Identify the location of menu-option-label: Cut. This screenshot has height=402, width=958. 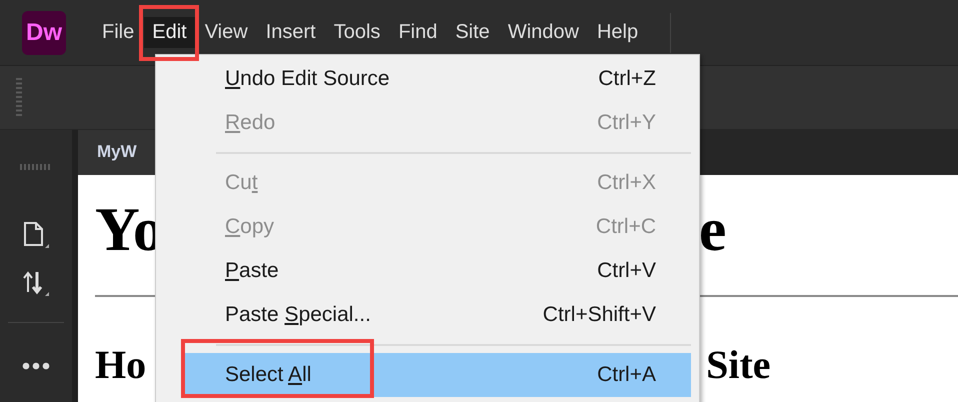
(241, 183).